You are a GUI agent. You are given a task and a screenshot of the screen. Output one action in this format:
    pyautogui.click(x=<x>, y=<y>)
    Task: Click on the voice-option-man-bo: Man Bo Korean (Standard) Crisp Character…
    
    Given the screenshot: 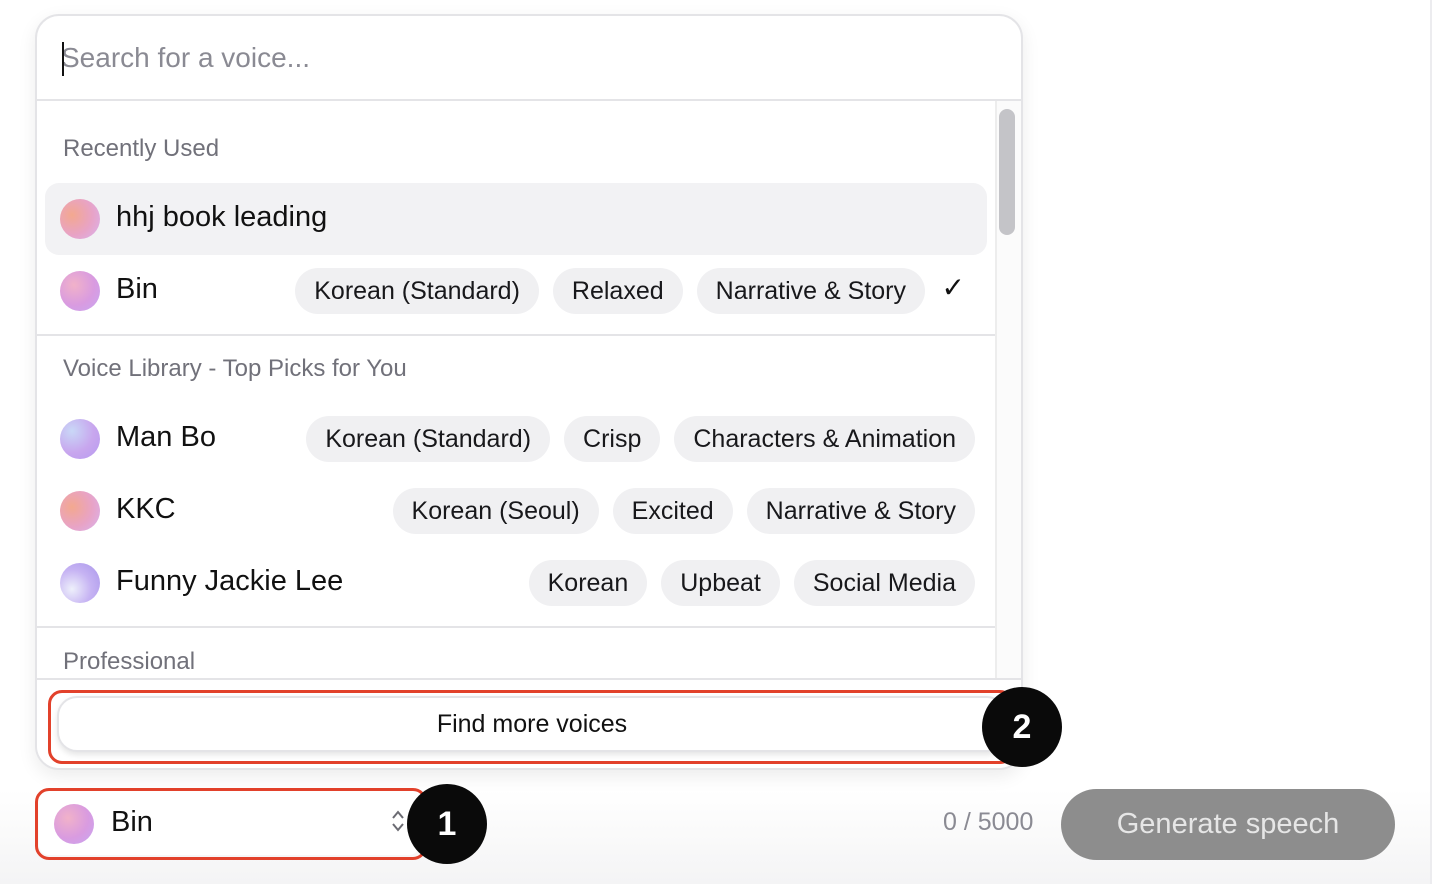 What is the action you would take?
    pyautogui.click(x=516, y=439)
    